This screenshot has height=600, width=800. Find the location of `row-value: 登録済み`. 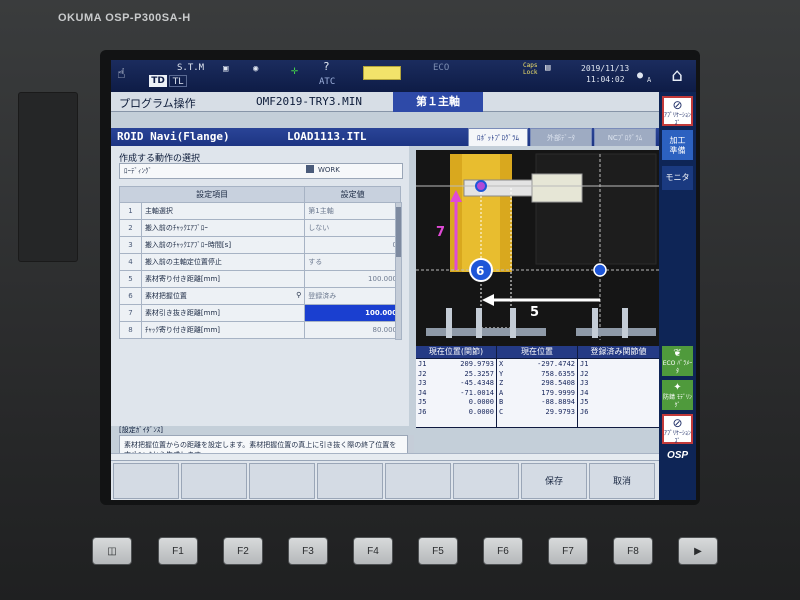

row-value: 登録済み is located at coordinates (352, 296).